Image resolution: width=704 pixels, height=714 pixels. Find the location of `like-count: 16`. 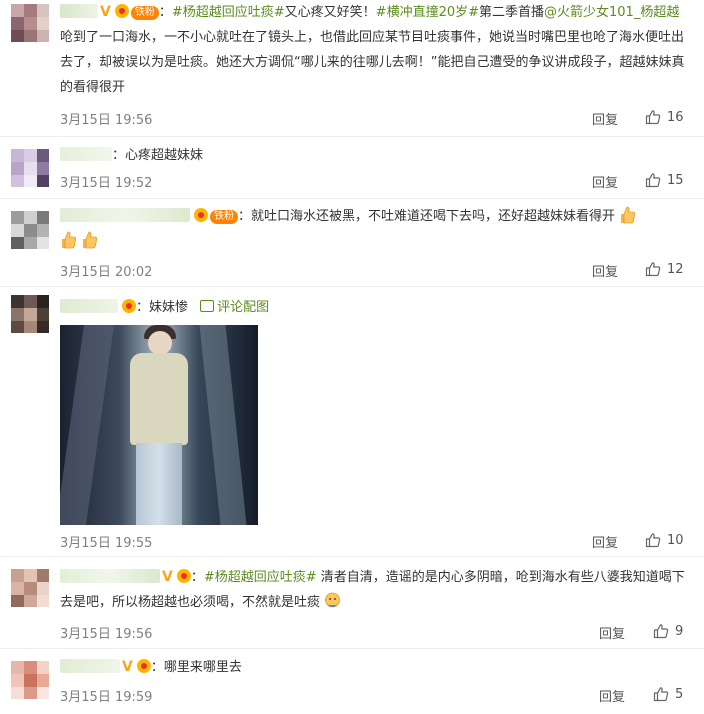

like-count: 16 is located at coordinates (675, 117).